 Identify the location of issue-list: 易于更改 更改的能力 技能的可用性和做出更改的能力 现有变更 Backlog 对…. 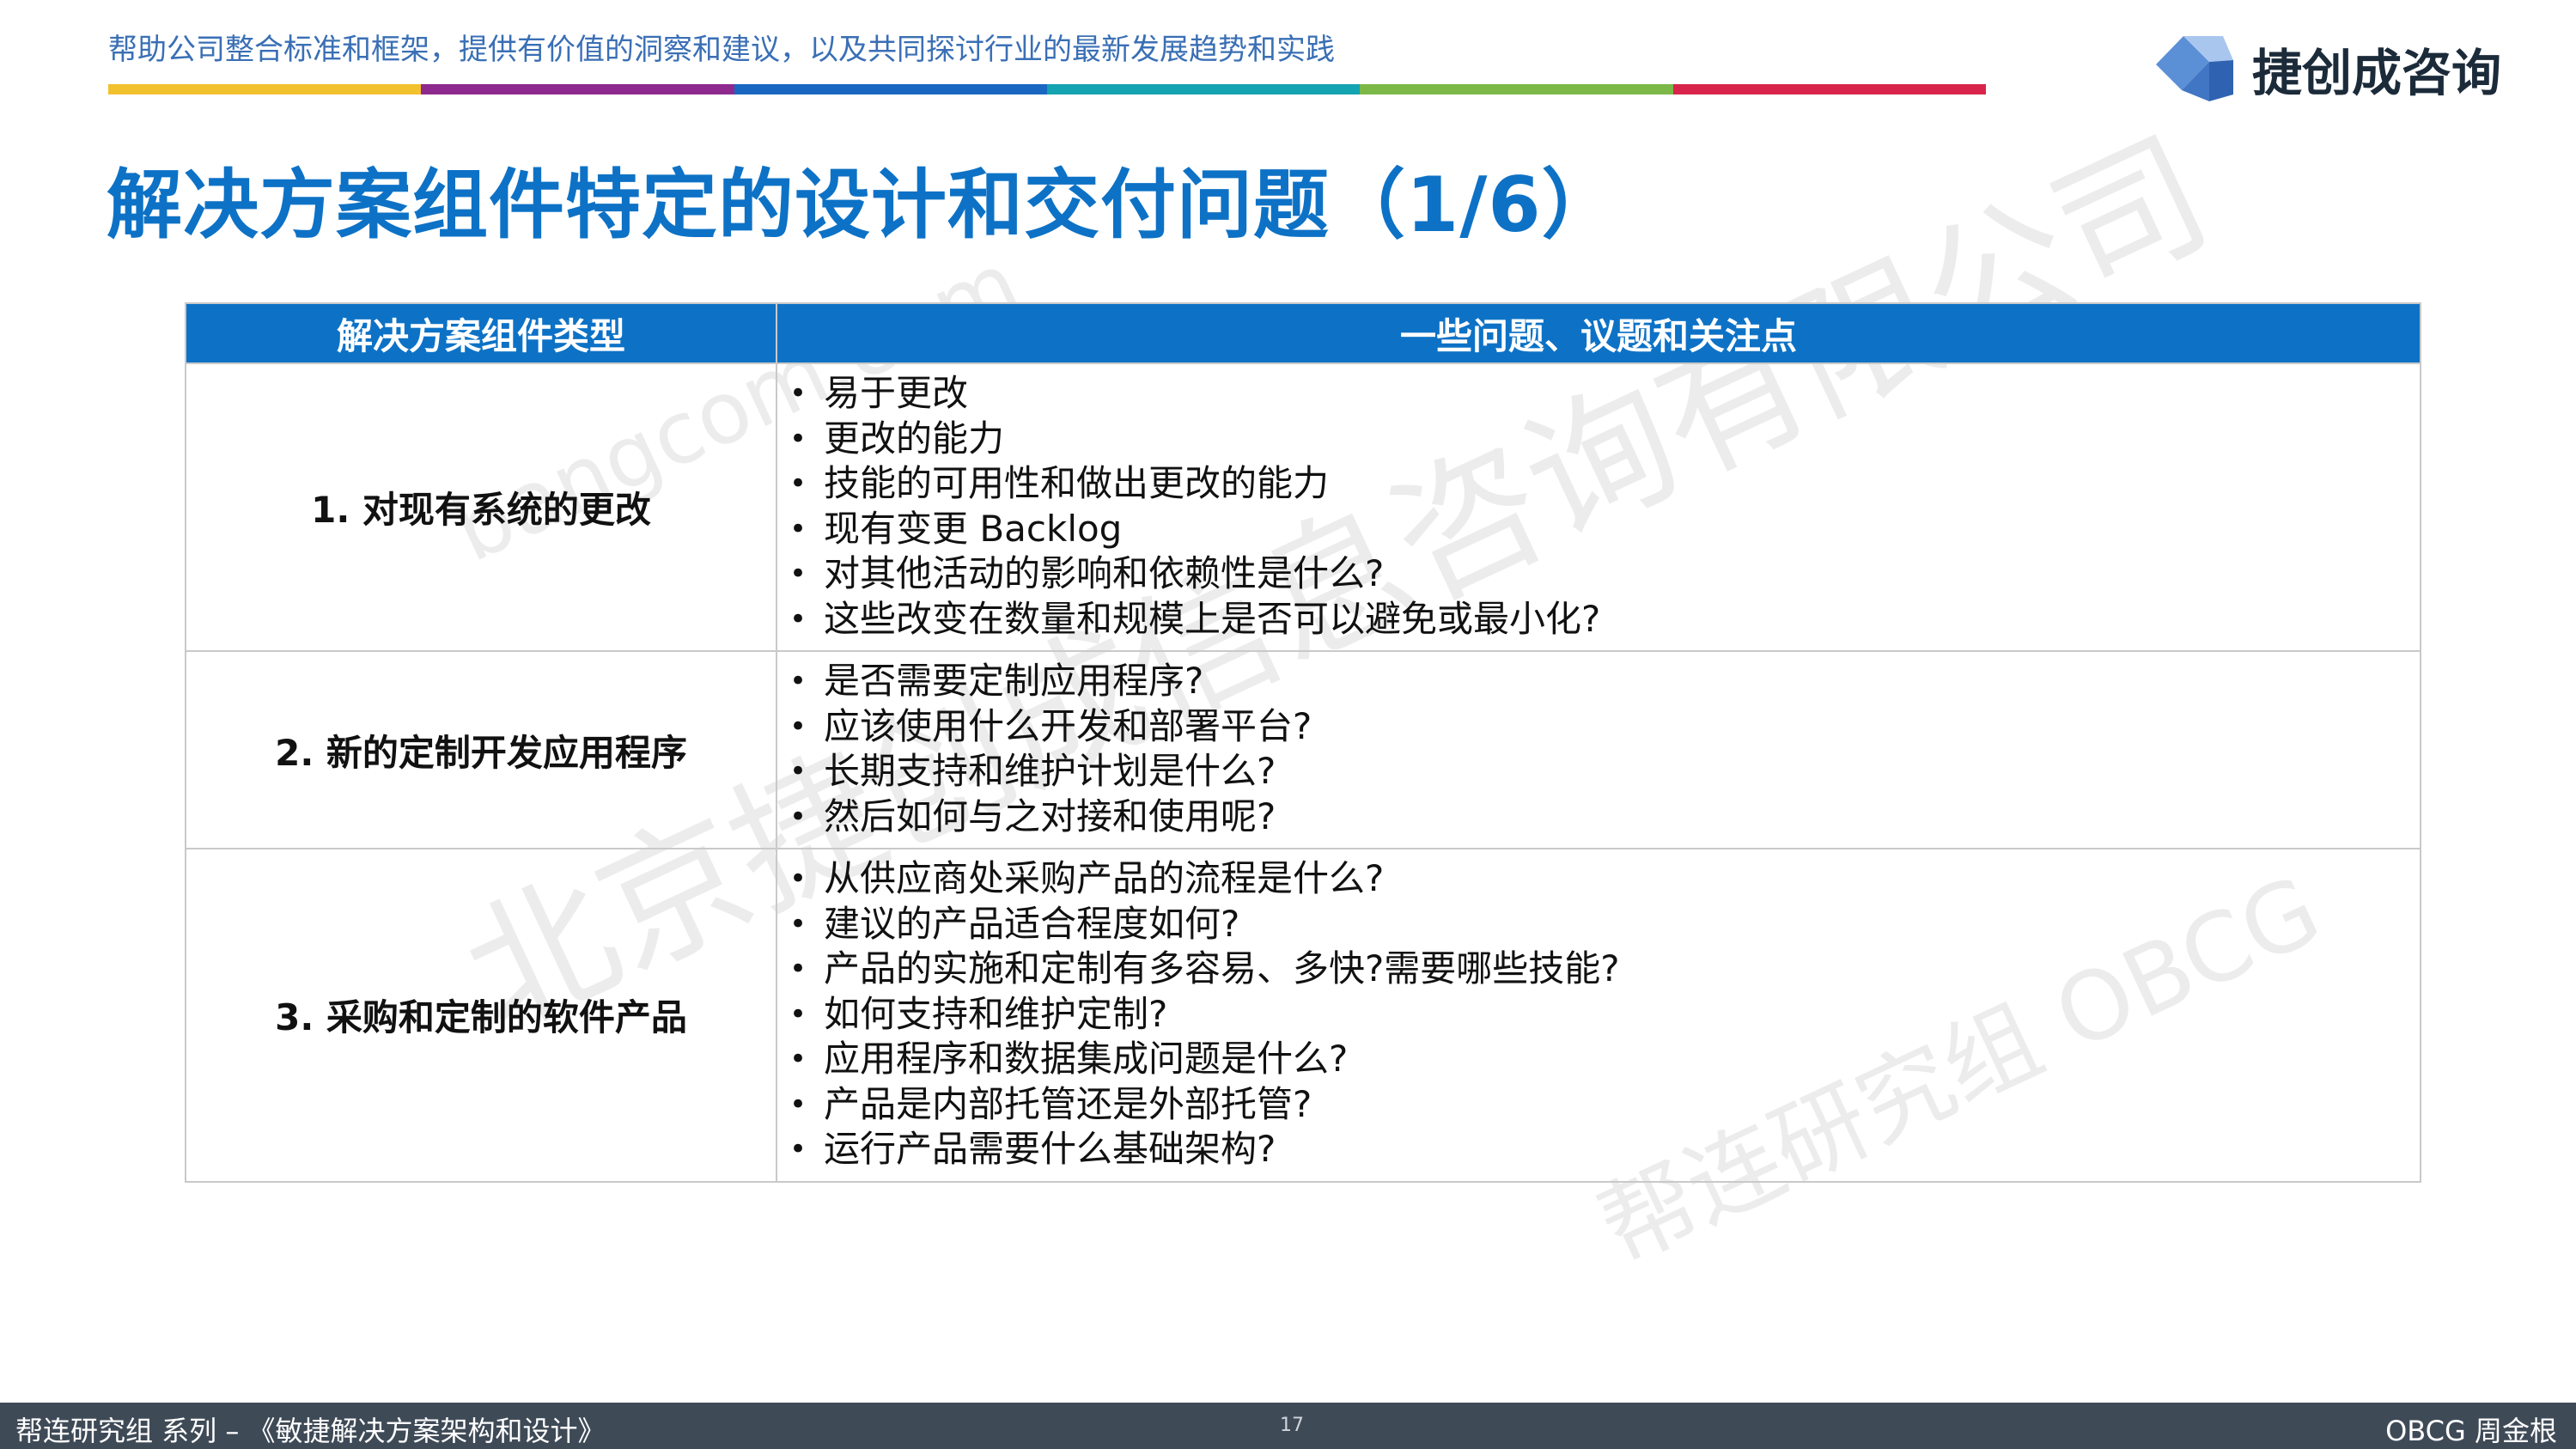
(1598, 506).